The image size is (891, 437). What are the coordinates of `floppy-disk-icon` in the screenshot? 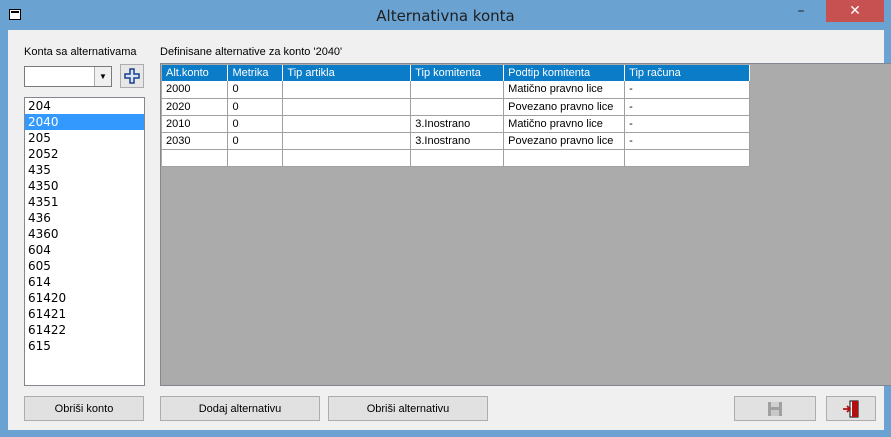 It's located at (775, 408).